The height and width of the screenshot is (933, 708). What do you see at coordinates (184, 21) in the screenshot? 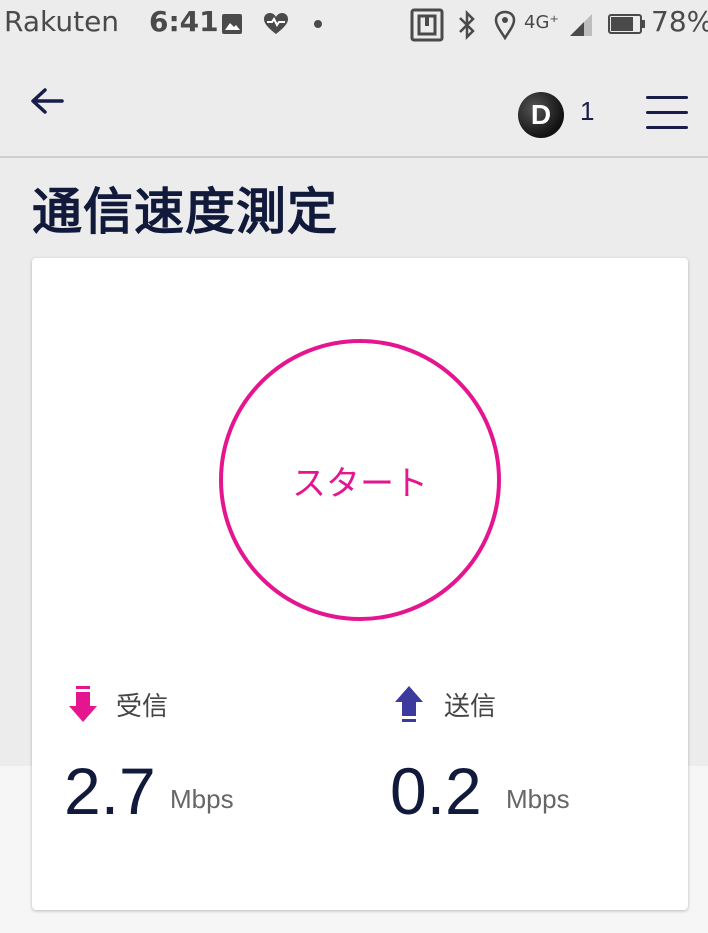
I see `clock: 6:41` at bounding box center [184, 21].